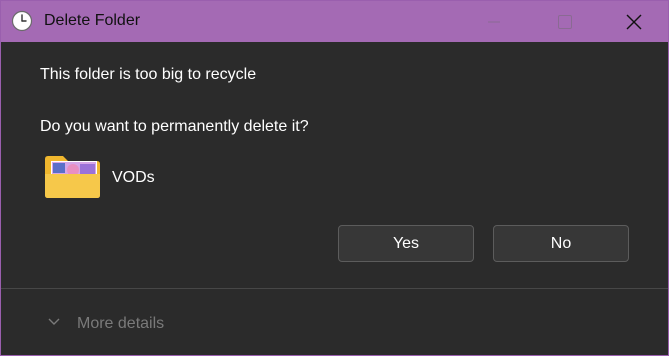 The width and height of the screenshot is (669, 356). Describe the element at coordinates (561, 243) in the screenshot. I see `no-button: No` at that location.